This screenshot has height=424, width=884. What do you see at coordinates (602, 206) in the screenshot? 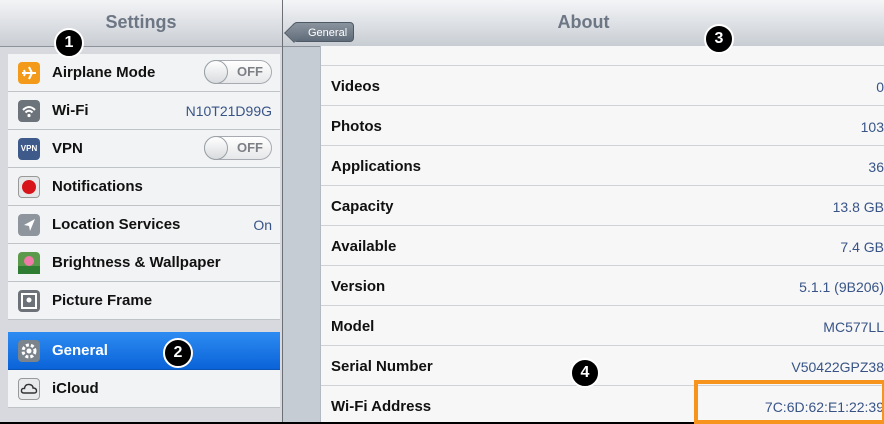
I see `table-row: Capacity 13.8 GB` at bounding box center [602, 206].